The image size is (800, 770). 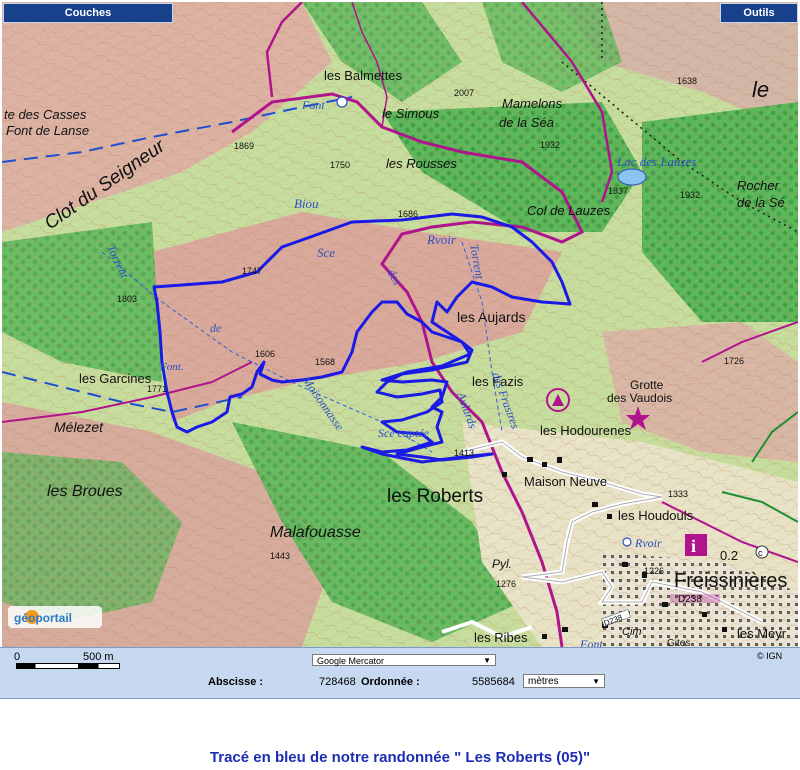 What do you see at coordinates (325, 362) in the screenshot?
I see `label-alt-1568: 1568` at bounding box center [325, 362].